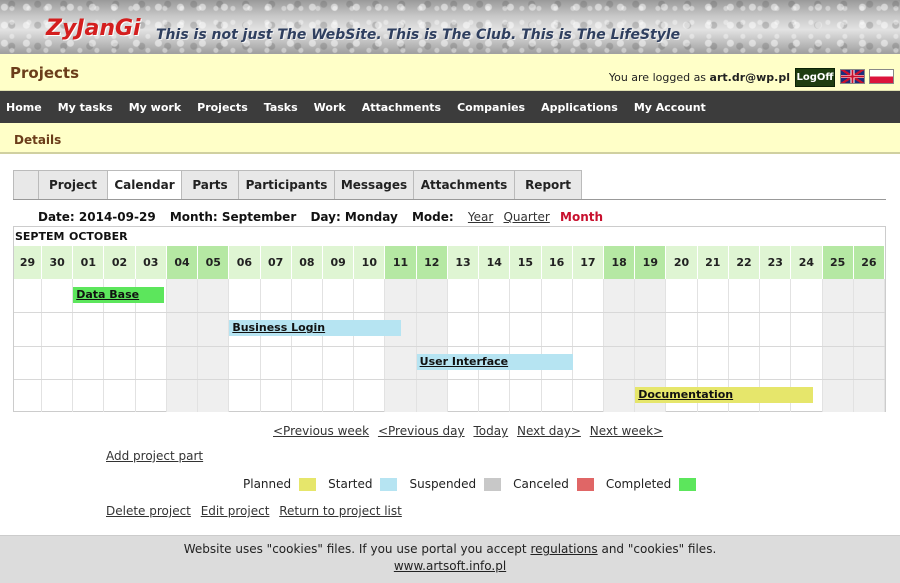 Image resolution: width=900 pixels, height=583 pixels. What do you see at coordinates (541, 484) in the screenshot?
I see `legend-label-canceled: Canceled` at bounding box center [541, 484].